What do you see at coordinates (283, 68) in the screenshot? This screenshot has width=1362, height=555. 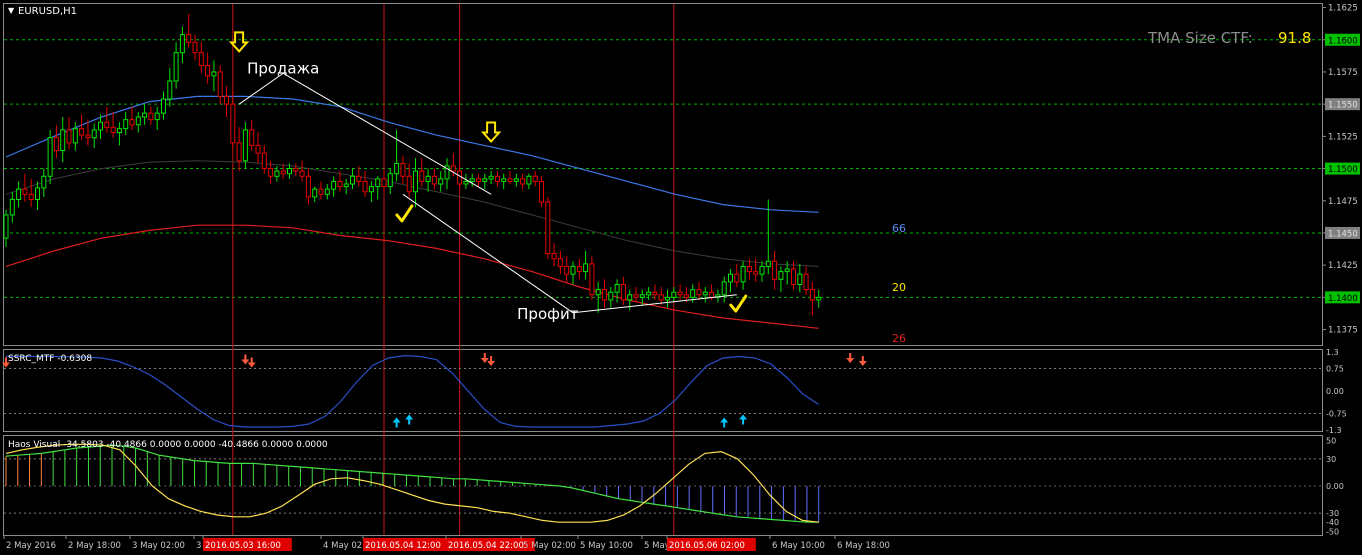 I see `annotation-label: Продажа` at bounding box center [283, 68].